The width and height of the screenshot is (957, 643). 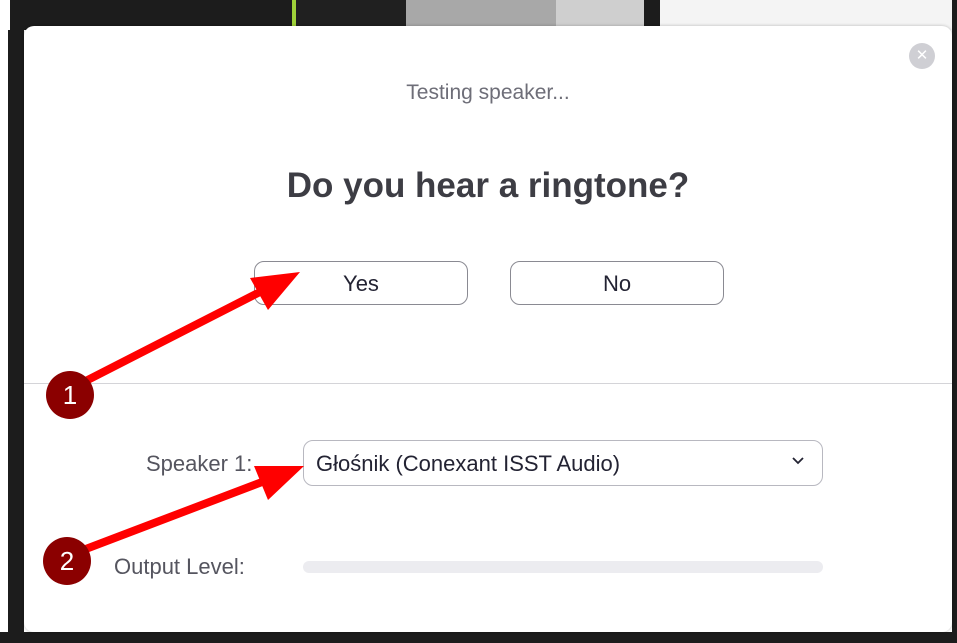 I want to click on speaker-select: Głośnik (Conexant ISST Audio), so click(x=563, y=463).